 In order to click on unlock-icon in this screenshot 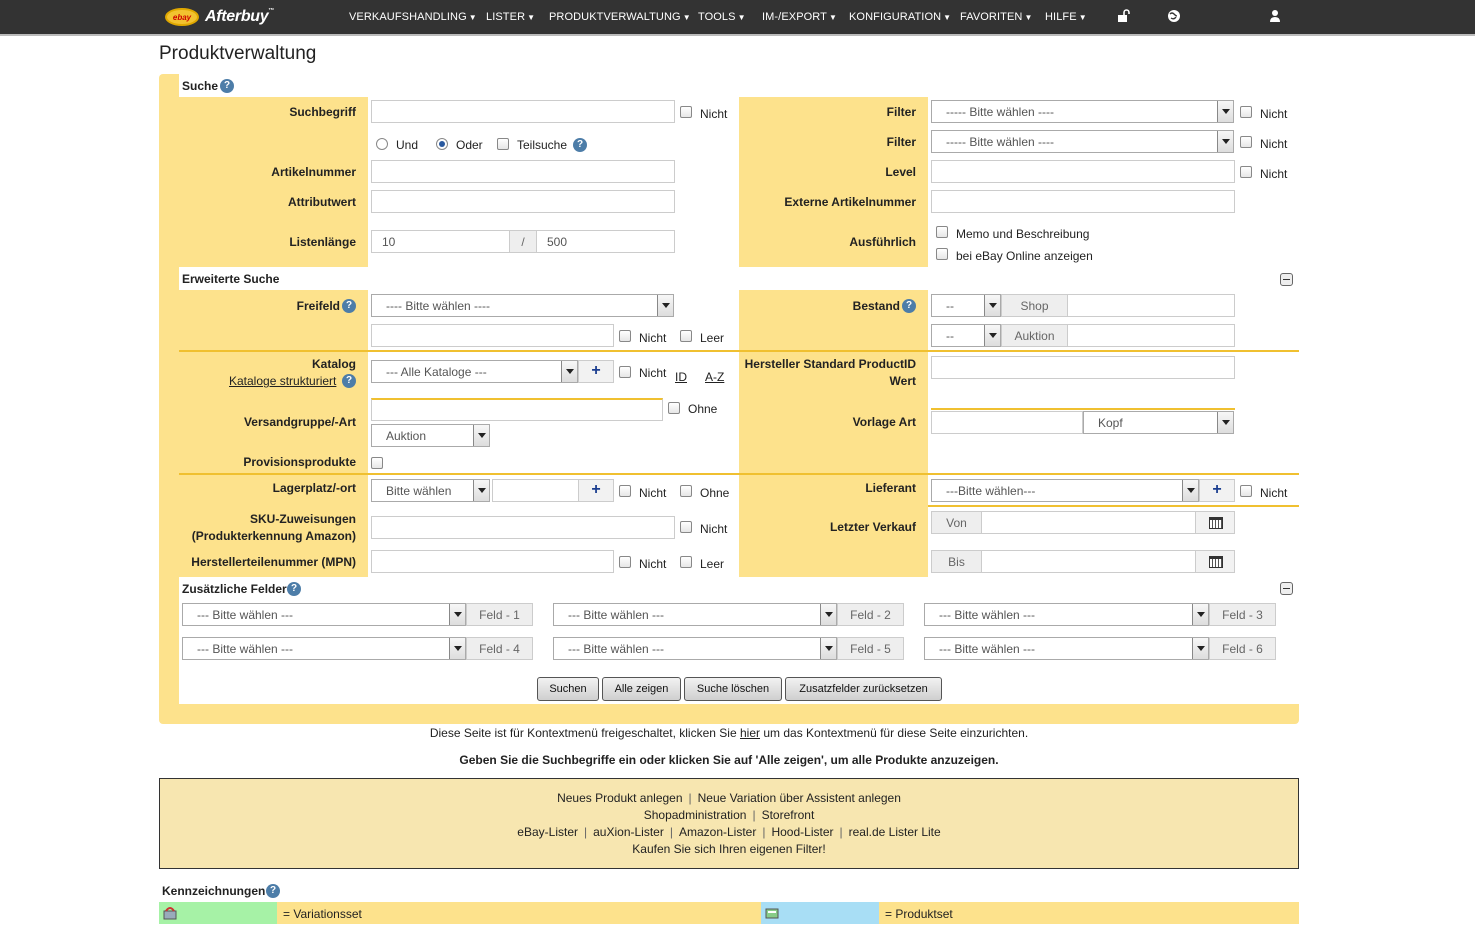, I will do `click(1124, 16)`.